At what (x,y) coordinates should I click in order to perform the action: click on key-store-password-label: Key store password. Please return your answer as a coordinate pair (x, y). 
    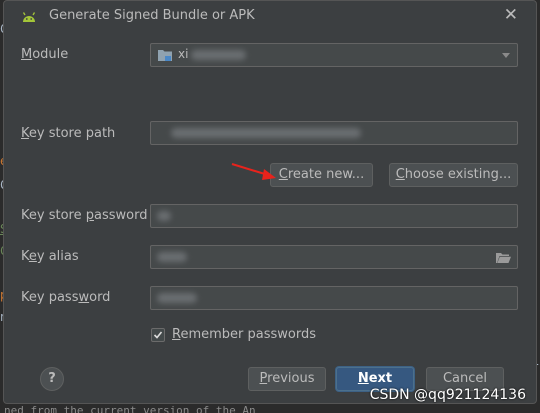
    Looking at the image, I should click on (84, 215).